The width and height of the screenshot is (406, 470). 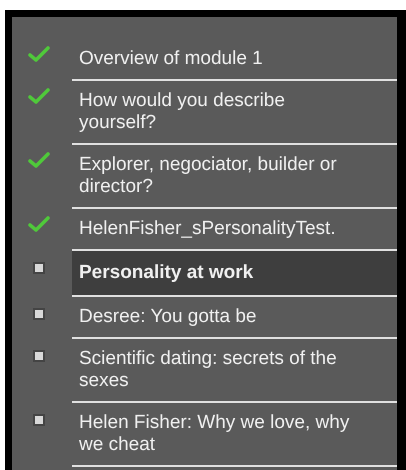 What do you see at coordinates (234, 113) in the screenshot?
I see `lesson-item: How would you describe yourself?` at bounding box center [234, 113].